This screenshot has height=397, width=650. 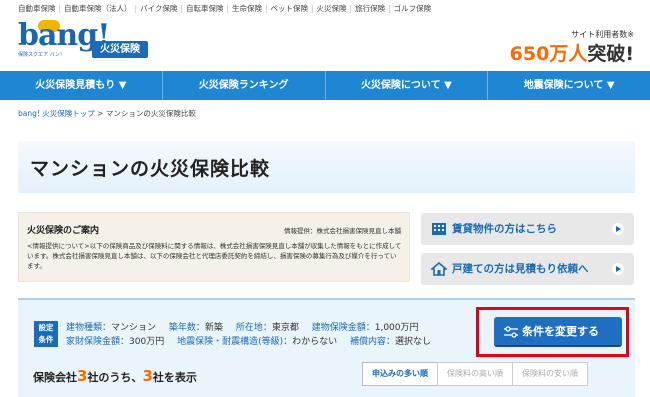 I want to click on users-count-value: 650万人, so click(x=548, y=54).